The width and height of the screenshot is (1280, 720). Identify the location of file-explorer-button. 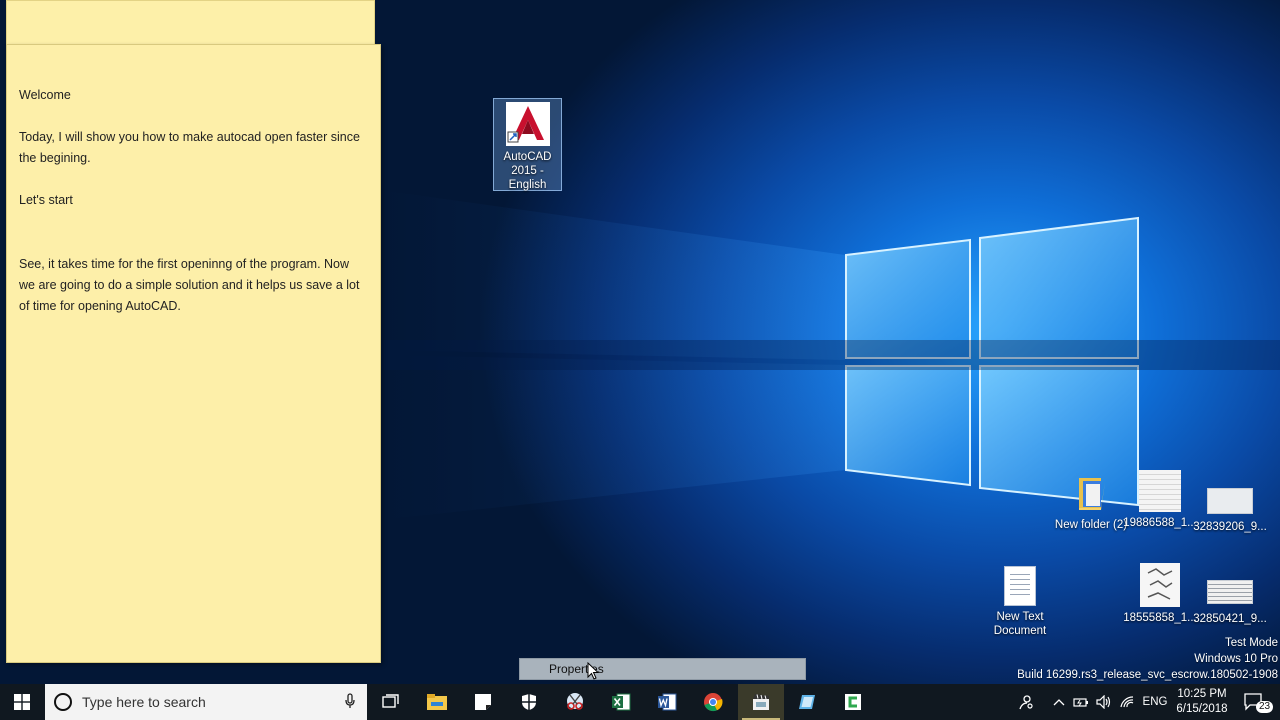
(437, 702).